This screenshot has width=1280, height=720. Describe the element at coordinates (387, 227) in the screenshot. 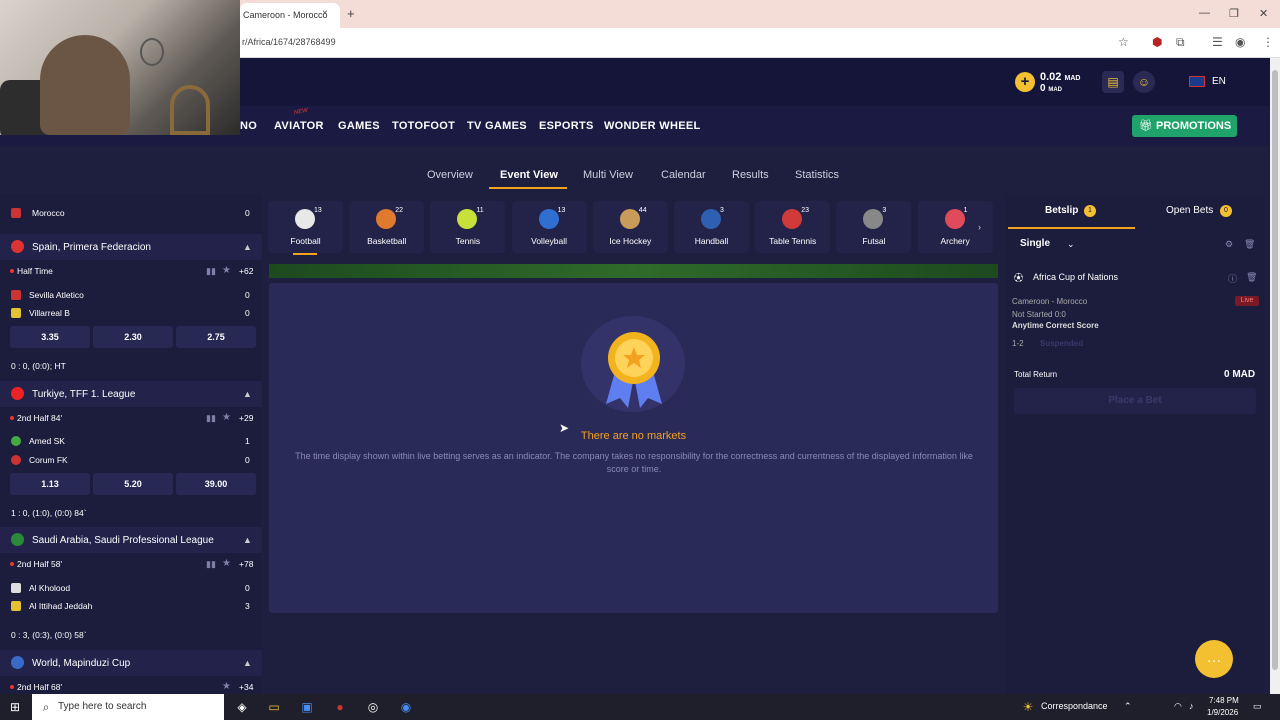

I see `sport-tab-basketball: 22 Basketball` at that location.